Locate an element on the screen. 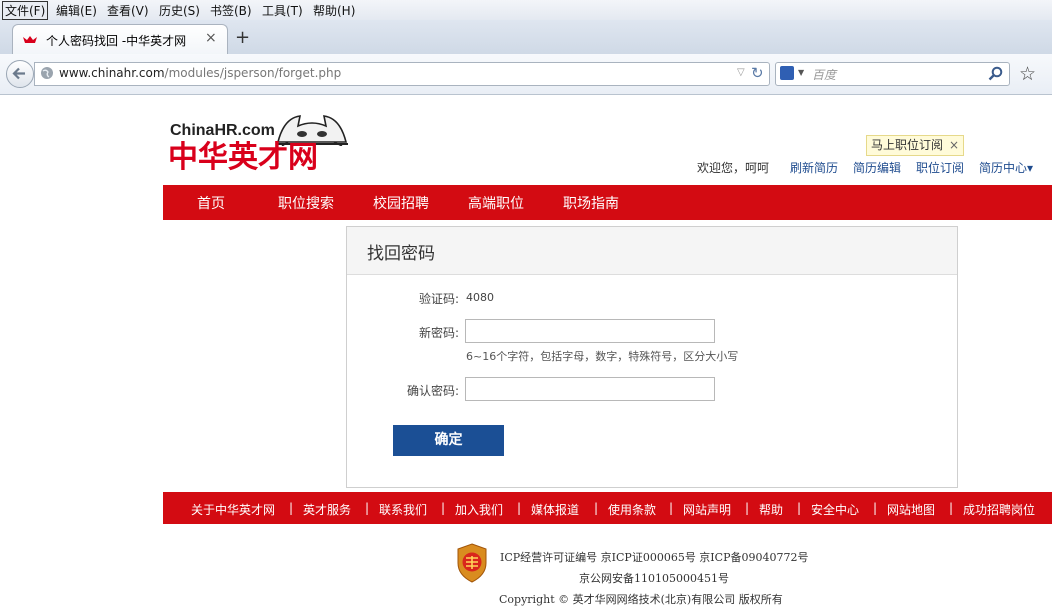 This screenshot has height=607, width=1052. close-popup-icon: × is located at coordinates (954, 145).